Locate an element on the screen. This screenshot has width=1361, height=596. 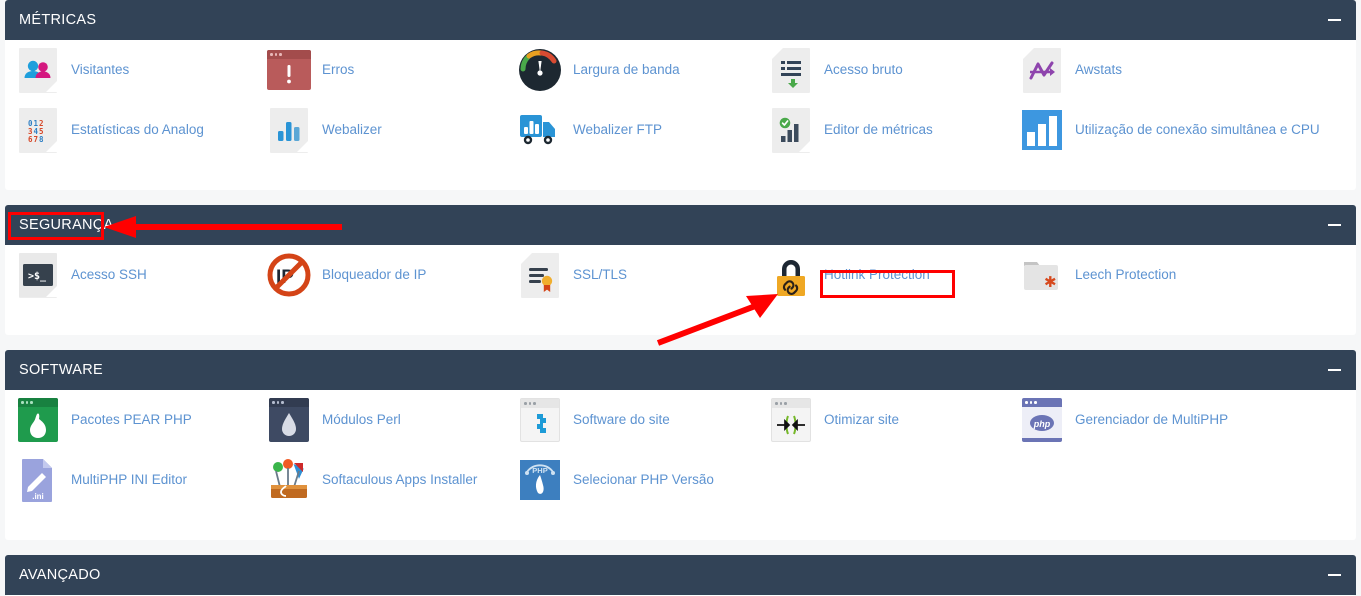
icon-row: >$_ Acesso SSH IP Blo is located at coordinates (680, 275).